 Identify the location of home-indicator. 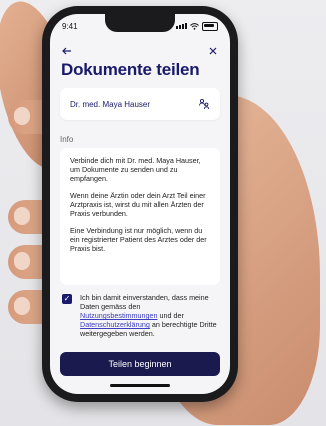
(140, 385).